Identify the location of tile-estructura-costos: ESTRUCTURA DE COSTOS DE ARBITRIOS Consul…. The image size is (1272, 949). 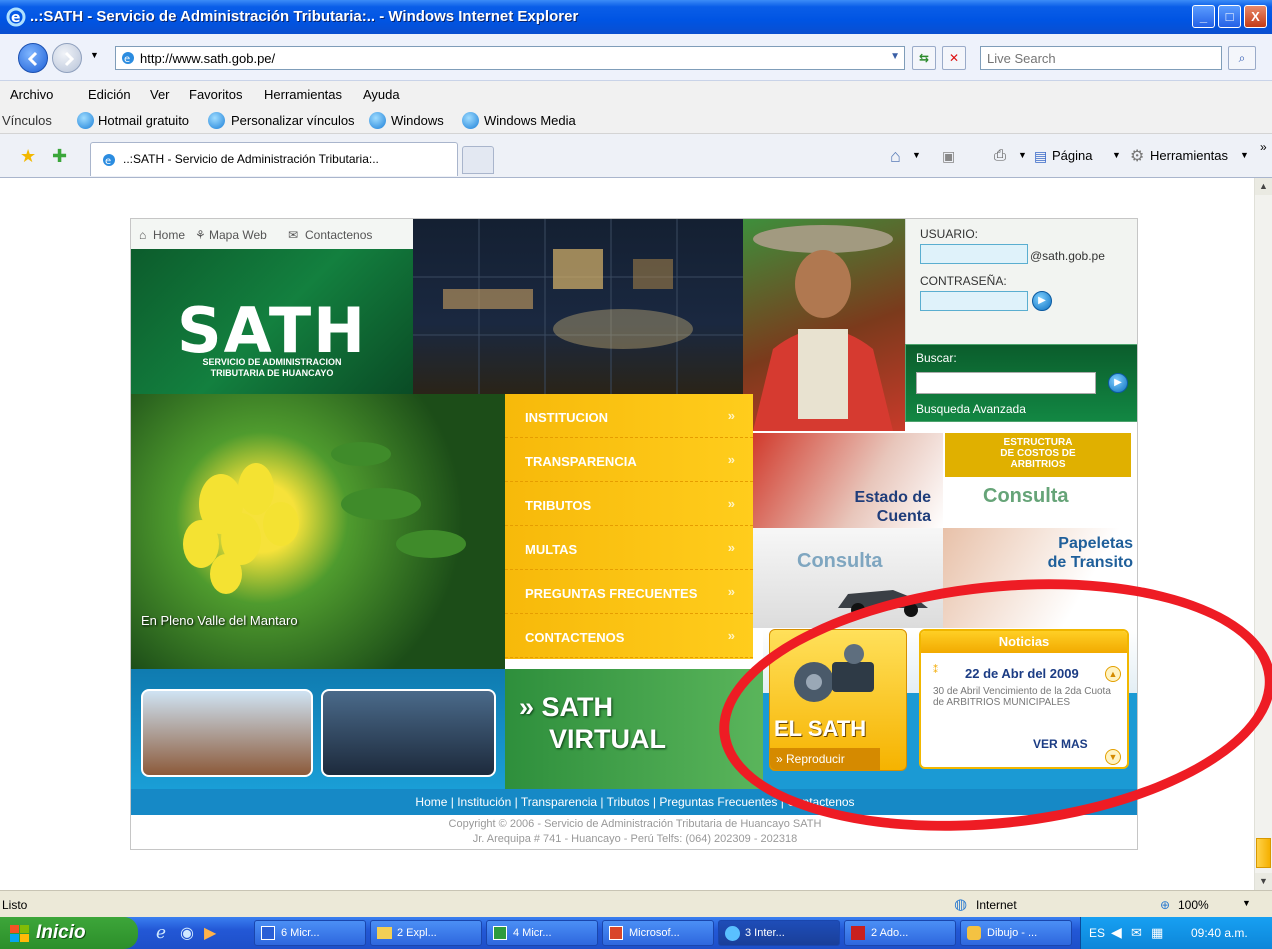
(1040, 480).